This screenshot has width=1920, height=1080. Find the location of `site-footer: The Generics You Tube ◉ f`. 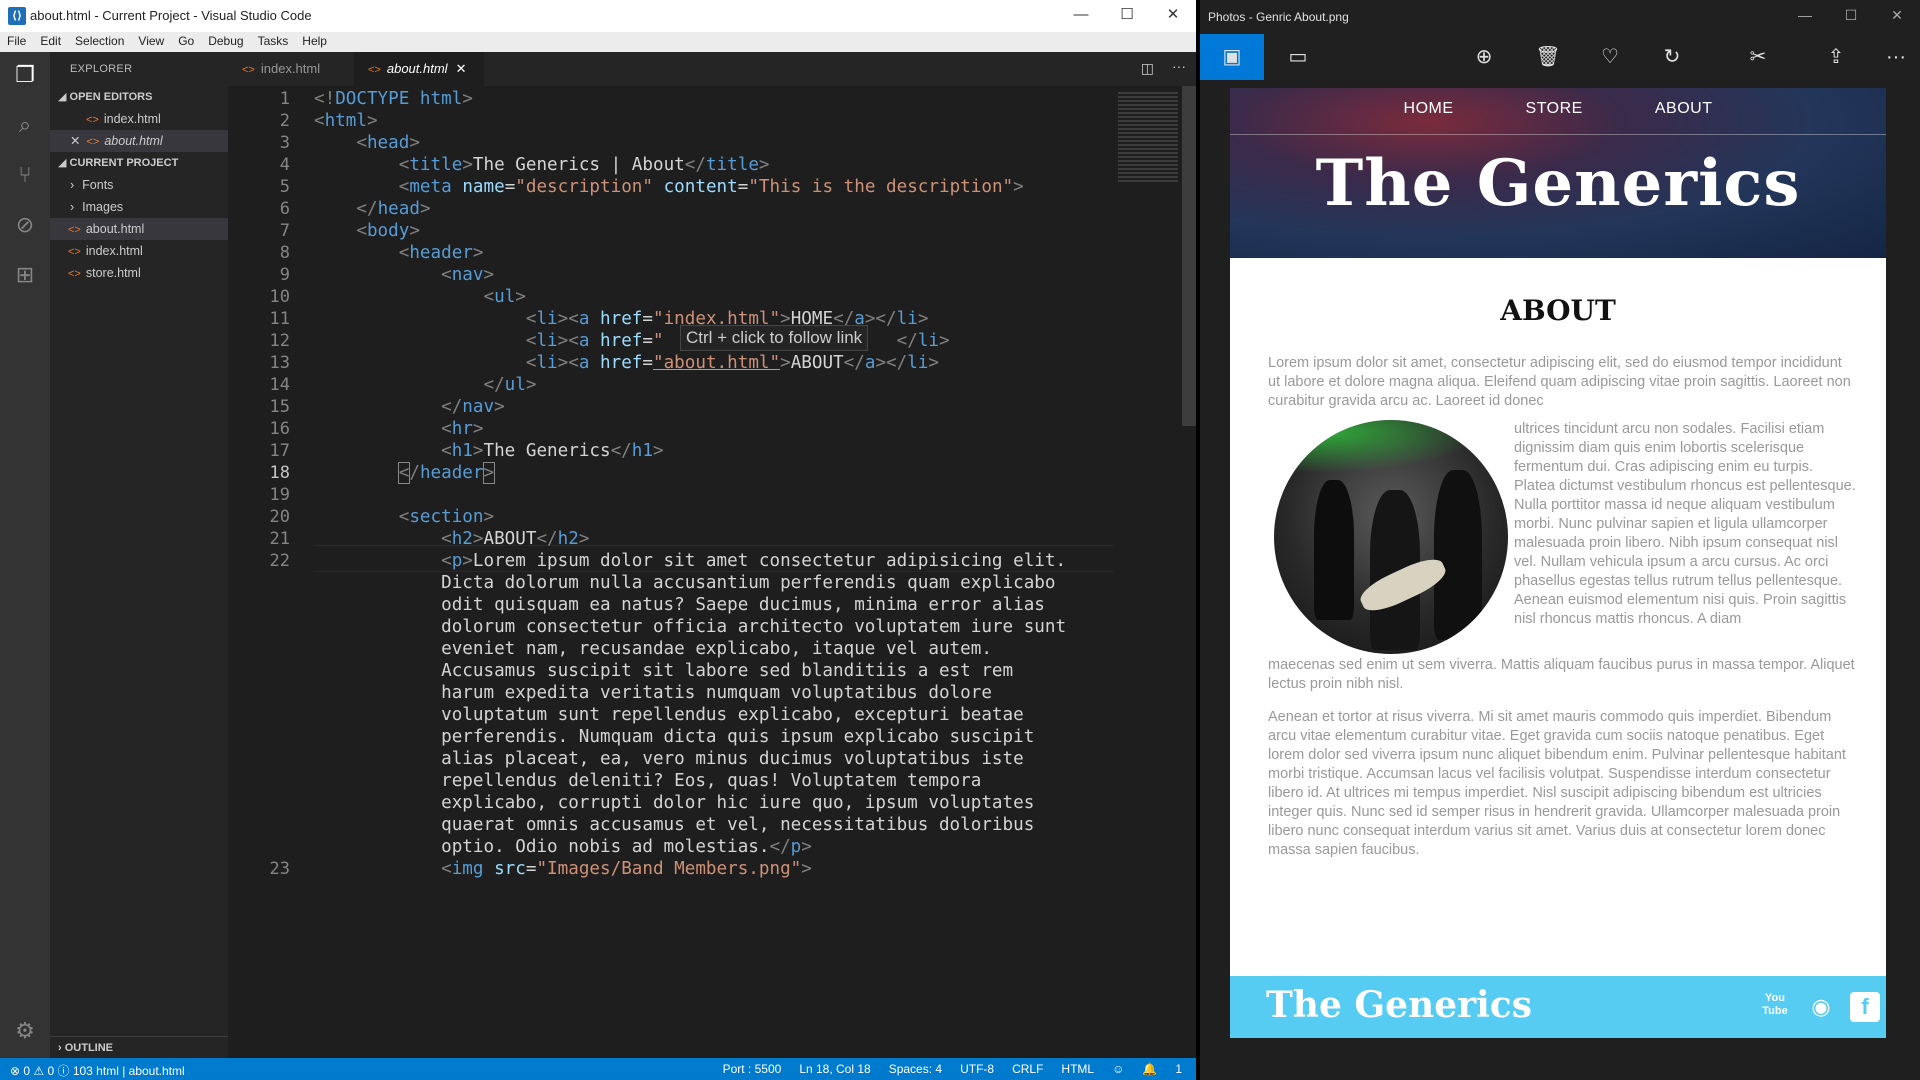

site-footer: The Generics You Tube ◉ f is located at coordinates (1558, 1007).